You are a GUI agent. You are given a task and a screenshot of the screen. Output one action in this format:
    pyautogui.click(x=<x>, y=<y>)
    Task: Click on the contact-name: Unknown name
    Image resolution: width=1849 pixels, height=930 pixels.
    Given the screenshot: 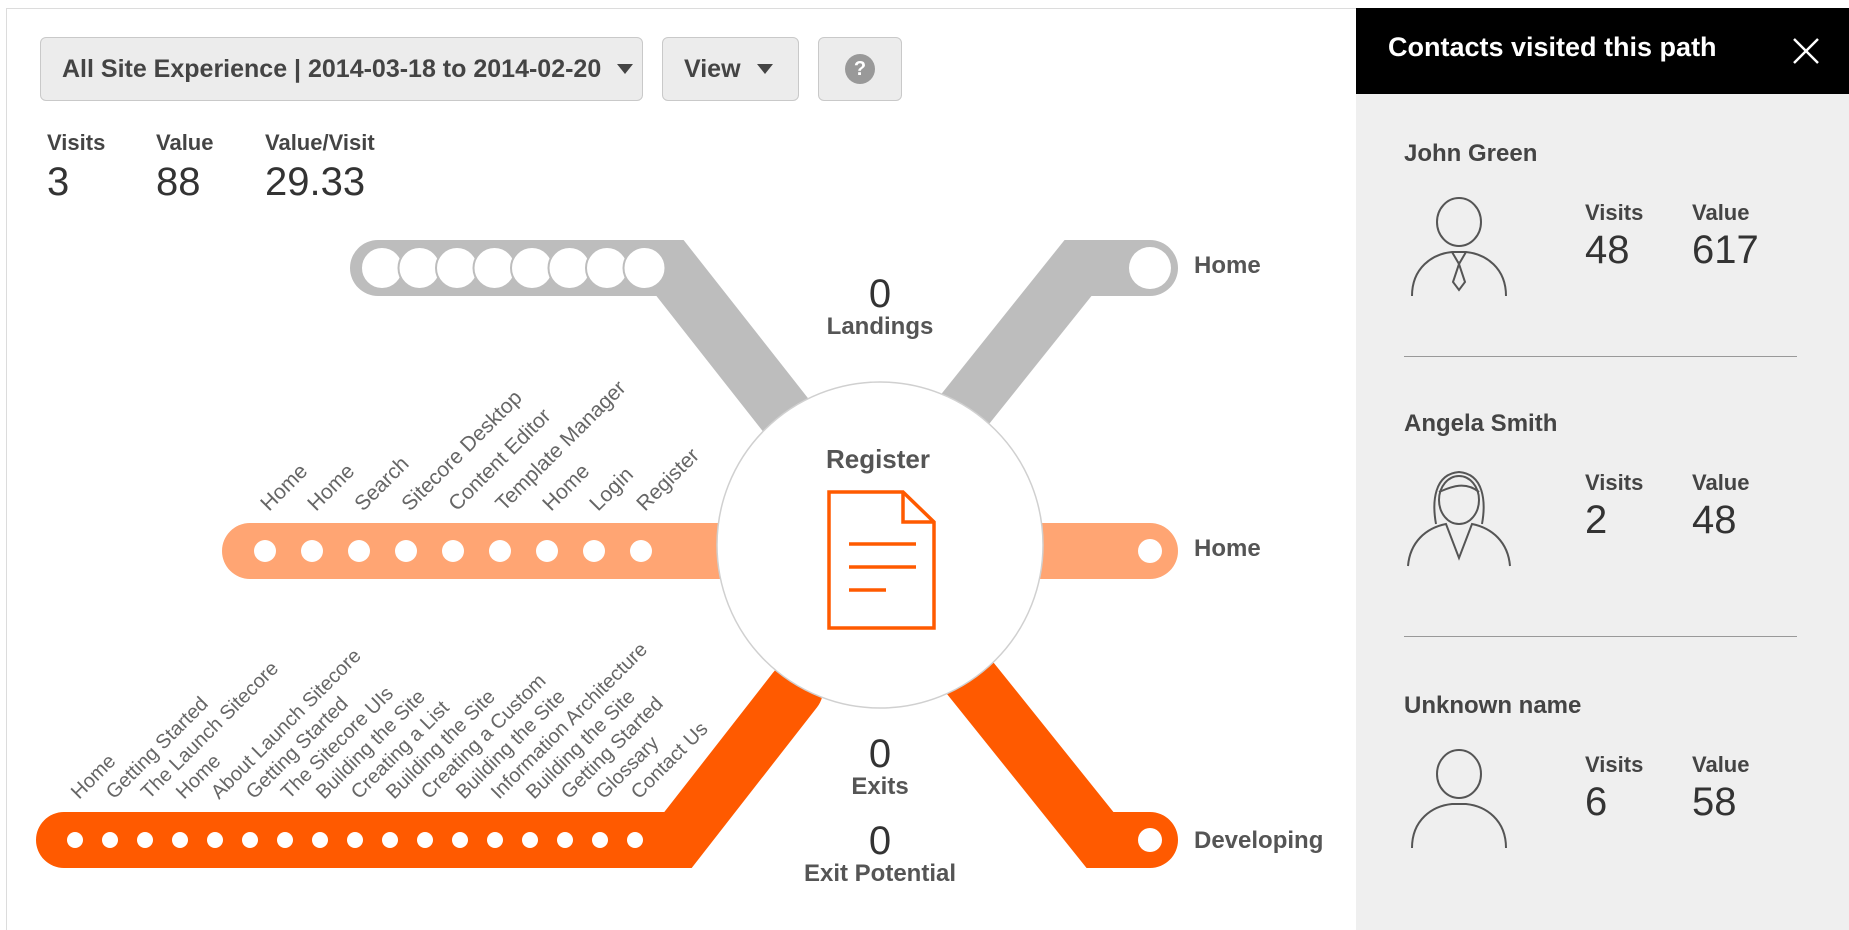 What is the action you would take?
    pyautogui.click(x=1493, y=705)
    